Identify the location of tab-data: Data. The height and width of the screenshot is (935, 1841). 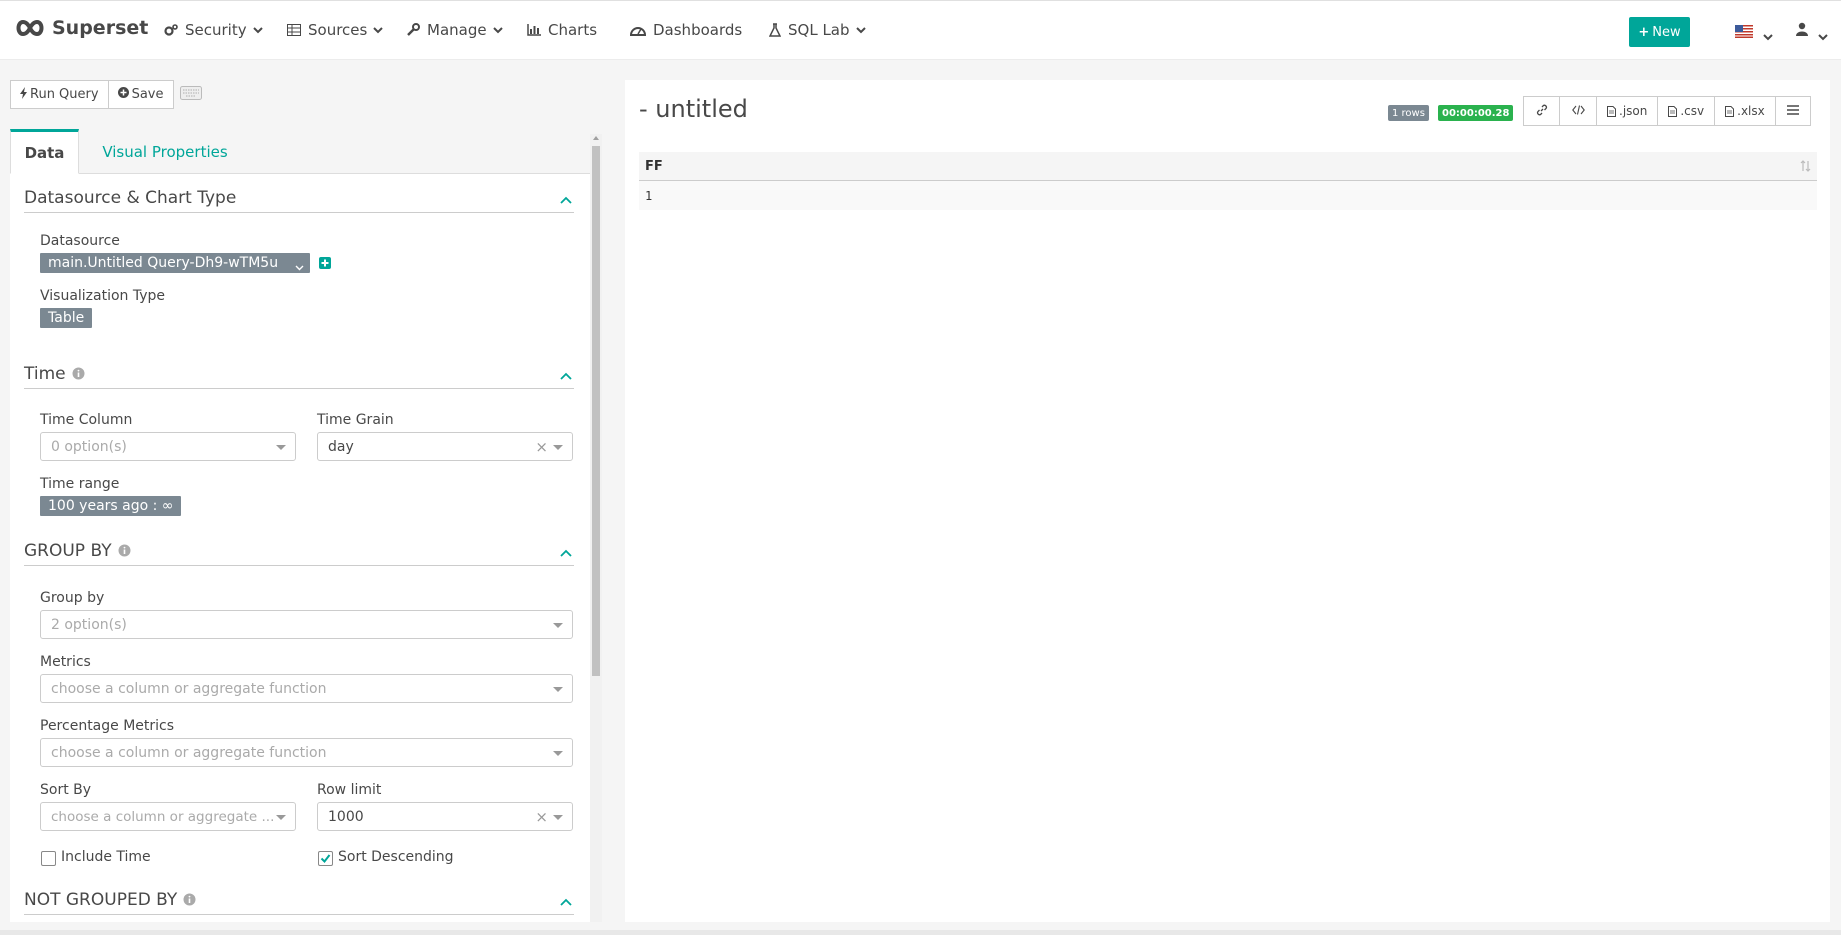
(44, 151).